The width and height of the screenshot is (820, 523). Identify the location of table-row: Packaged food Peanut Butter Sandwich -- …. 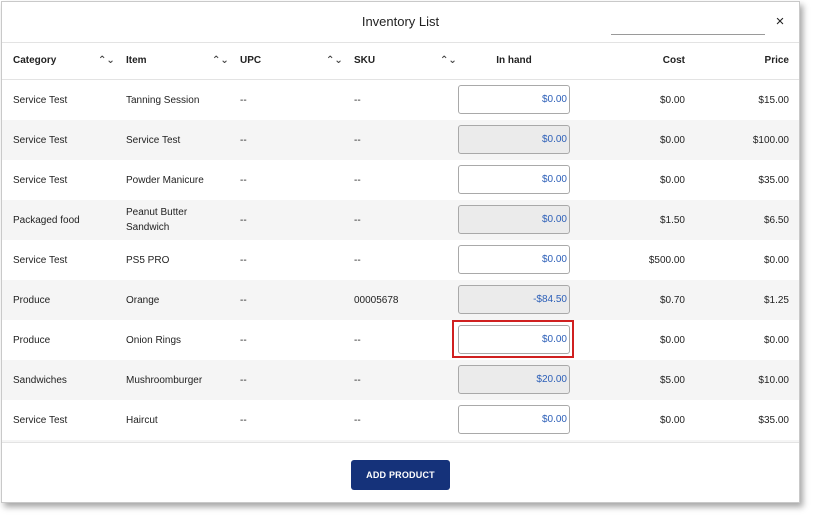
(400, 220).